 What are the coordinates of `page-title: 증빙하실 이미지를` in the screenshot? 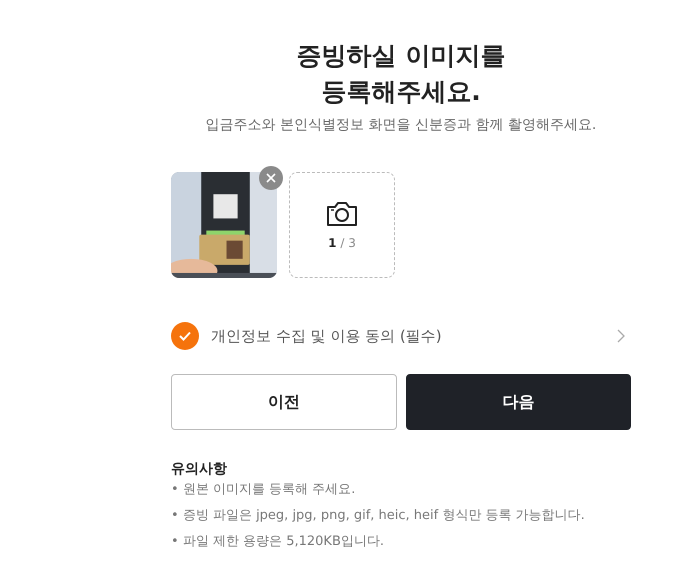 It's located at (401, 56).